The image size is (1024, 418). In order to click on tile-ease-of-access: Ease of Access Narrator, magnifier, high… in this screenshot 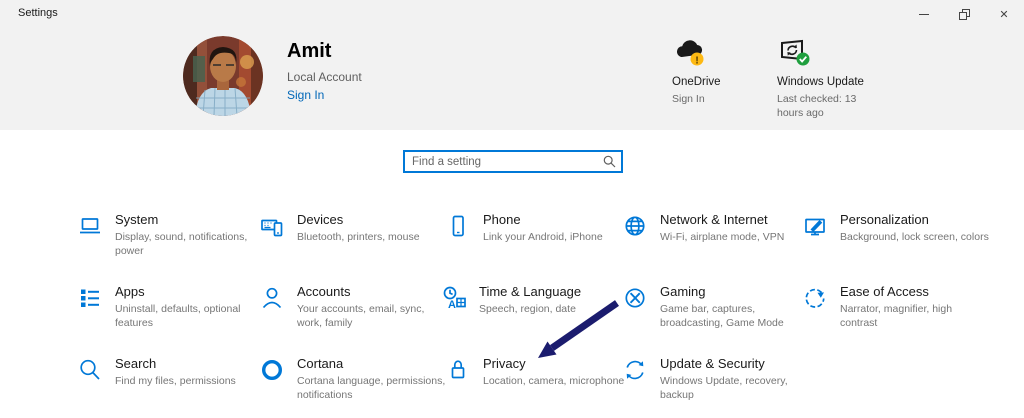, I will do `click(891, 307)`.